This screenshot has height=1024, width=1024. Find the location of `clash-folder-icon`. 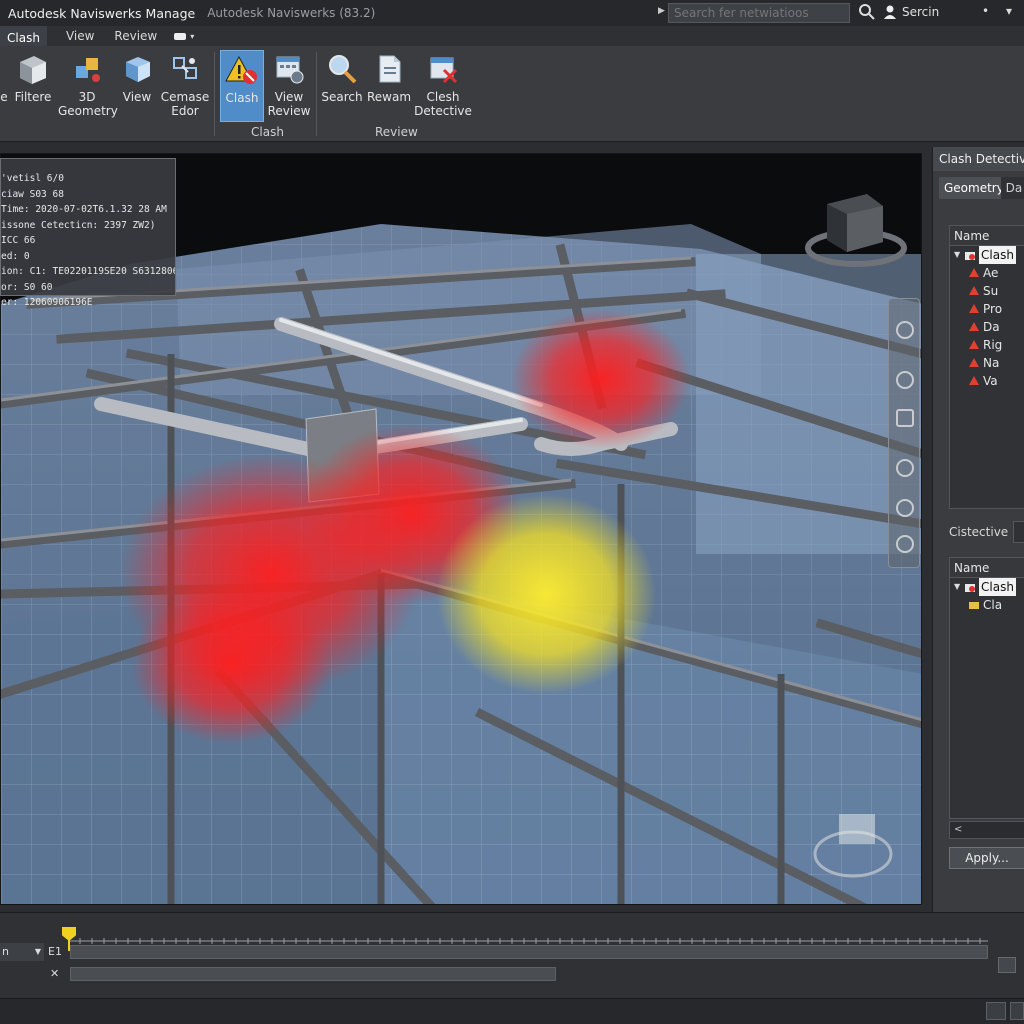

clash-folder-icon is located at coordinates (970, 588).